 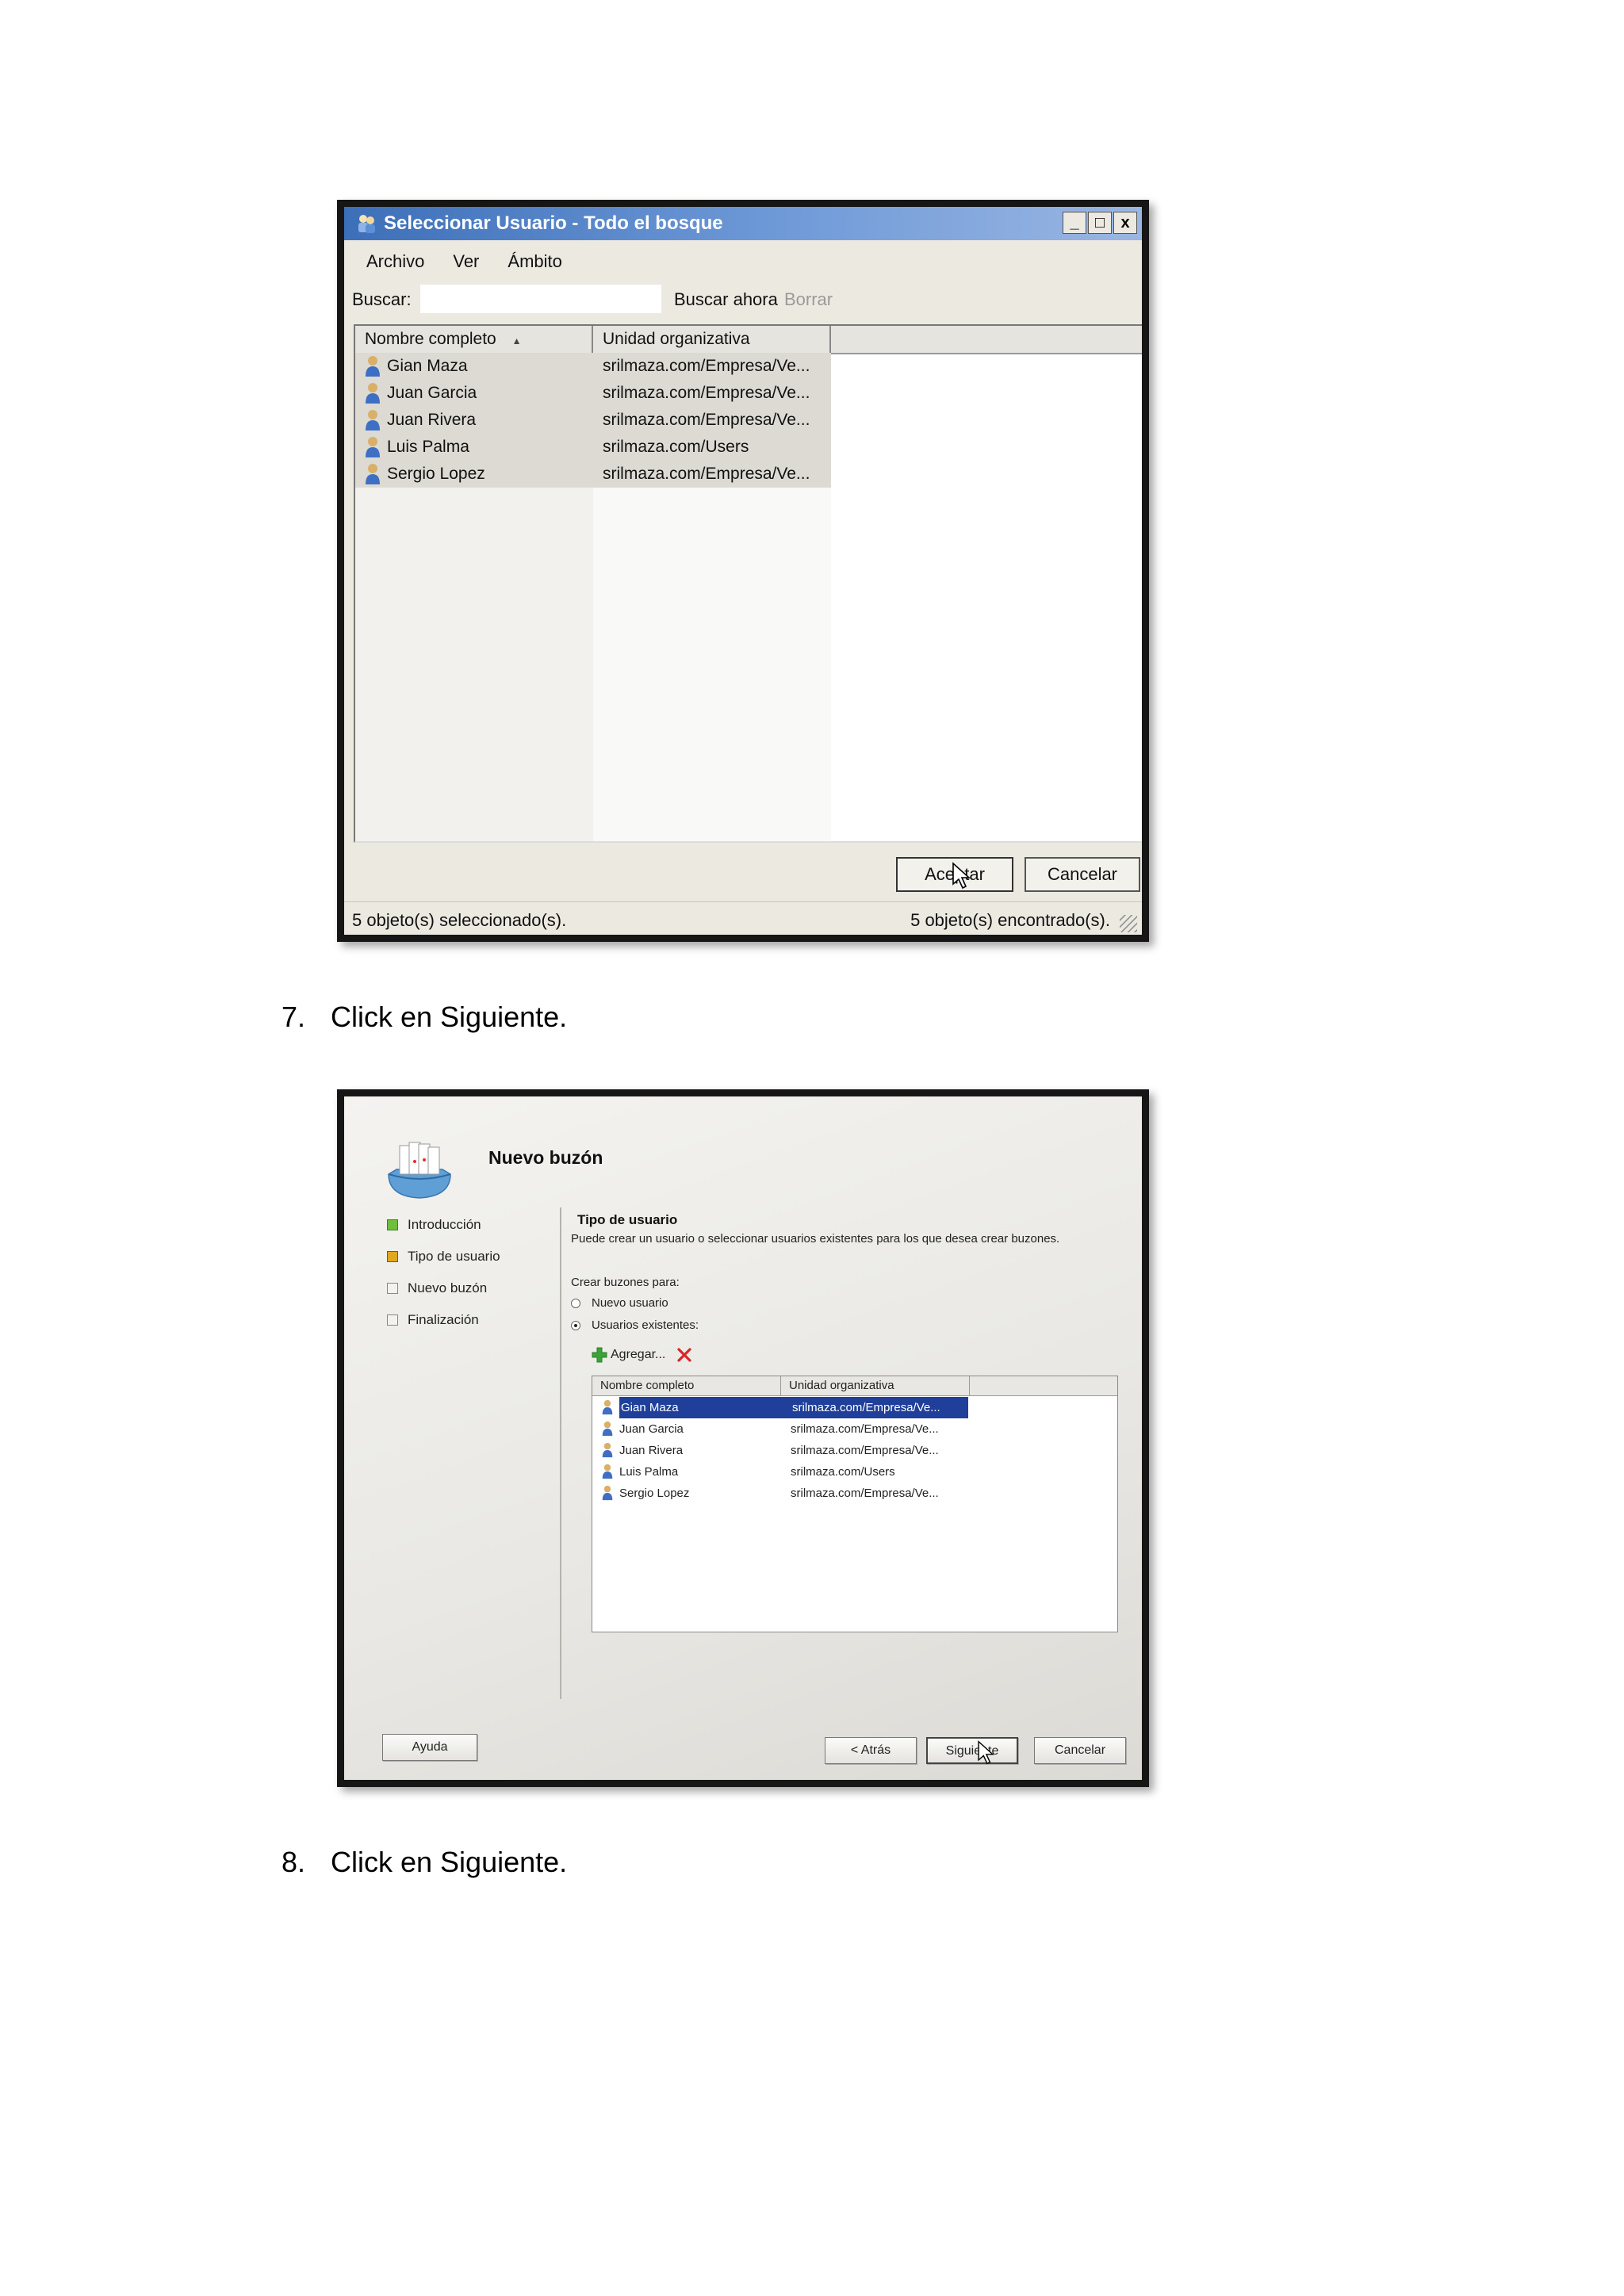 I want to click on nav-item-tipo-usuario: Tipo de usuario, so click(x=443, y=1263).